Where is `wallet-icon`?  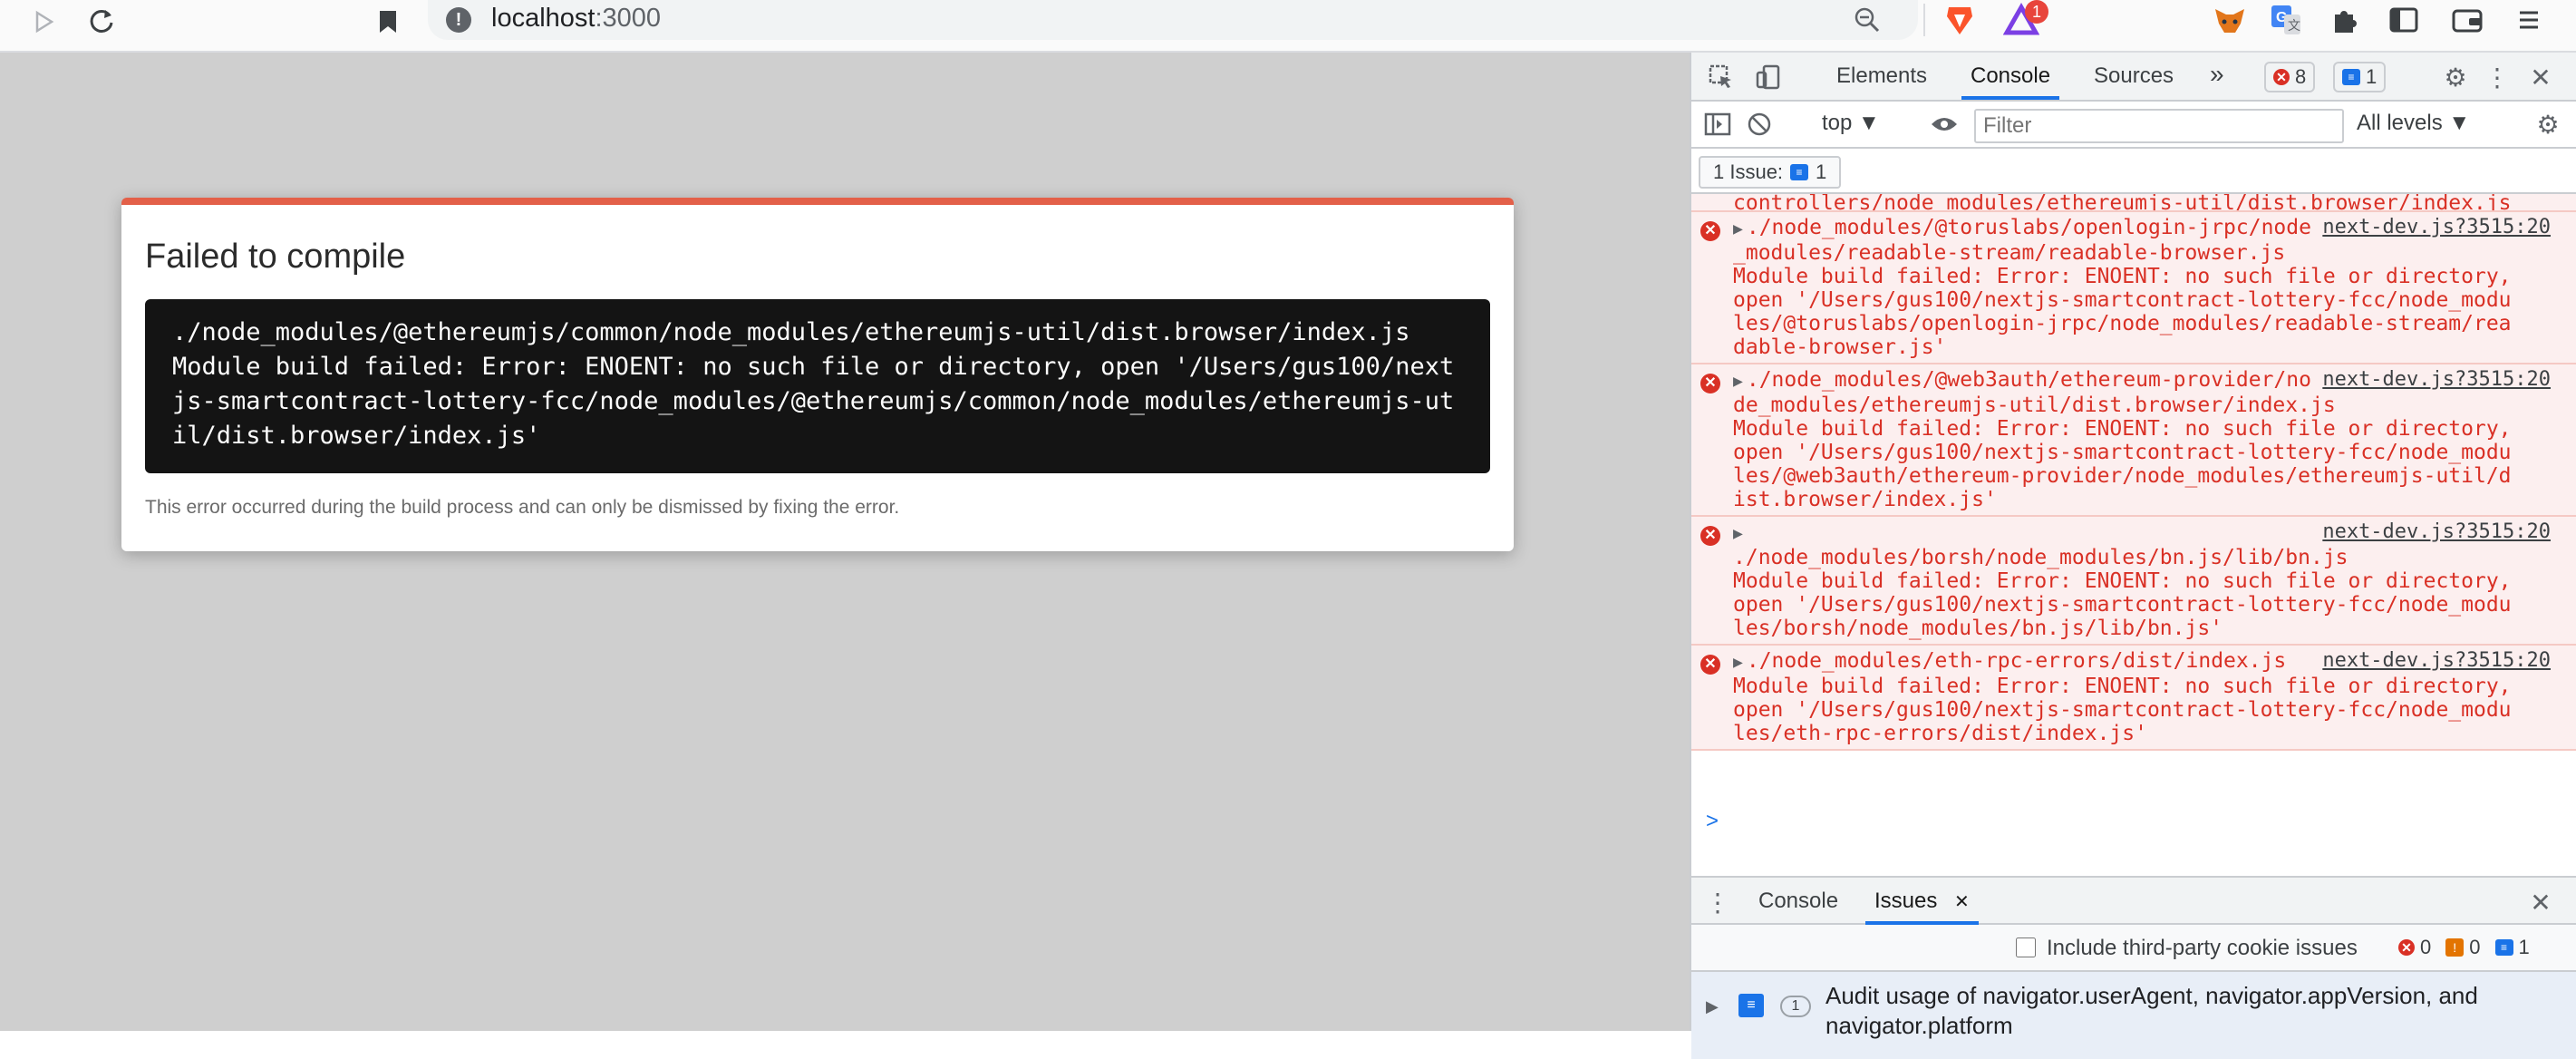
wallet-icon is located at coordinates (2467, 20).